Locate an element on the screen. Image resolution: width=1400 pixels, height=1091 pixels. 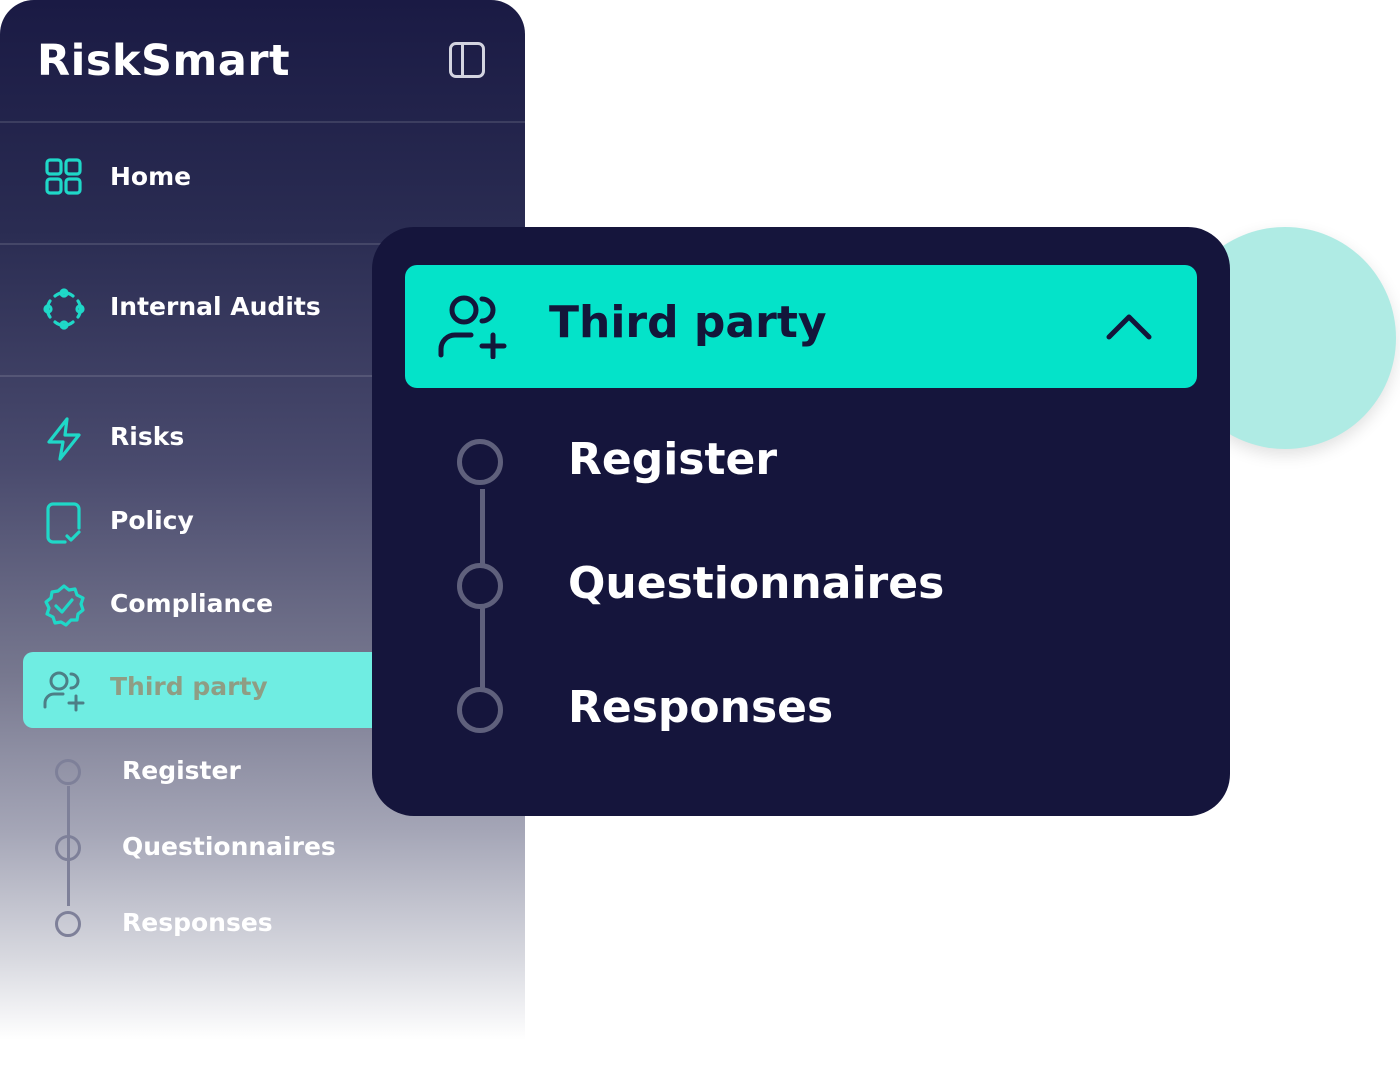
sidebar-item-label: Third party is located at coordinates (189, 686).